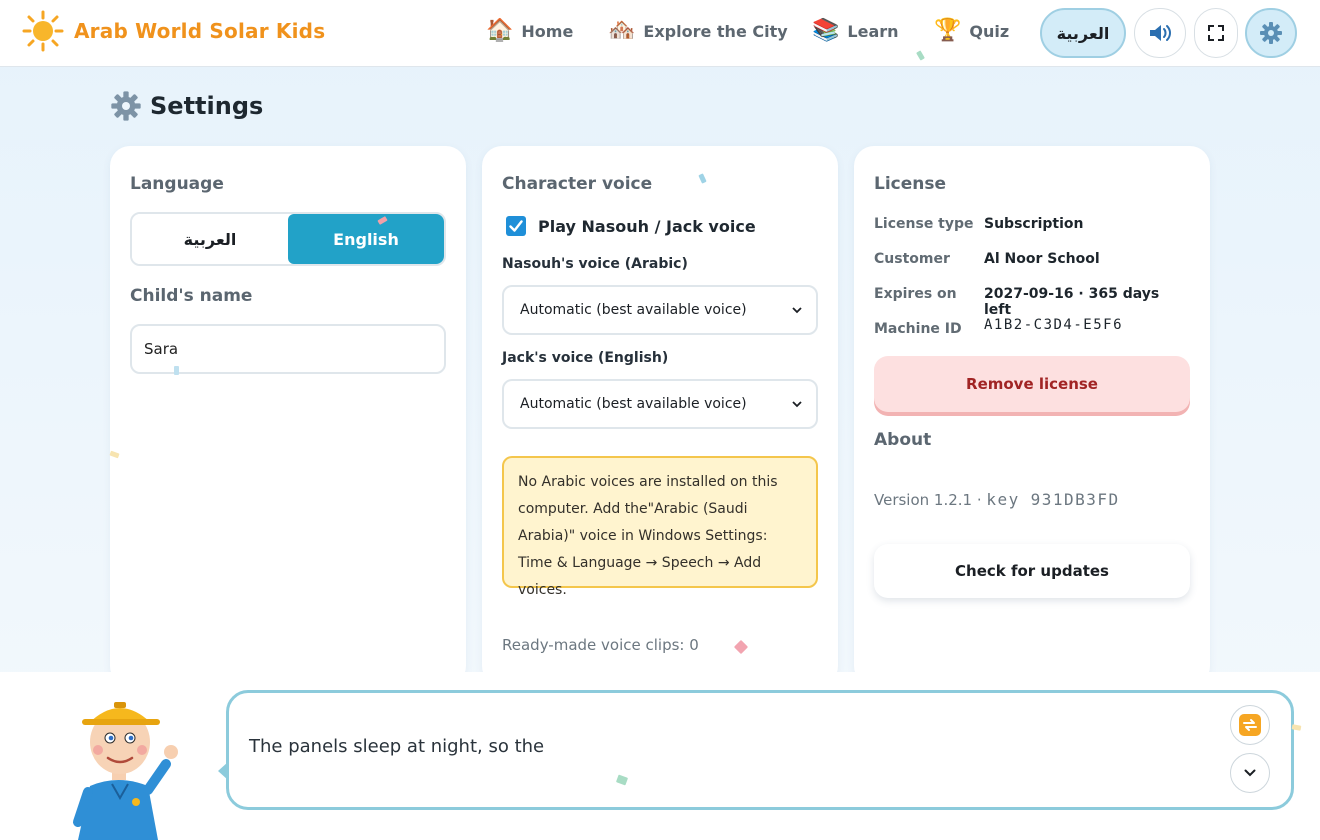 The image size is (1320, 840). Describe the element at coordinates (1042, 259) in the screenshot. I see `customer-value: Al Noor School` at that location.